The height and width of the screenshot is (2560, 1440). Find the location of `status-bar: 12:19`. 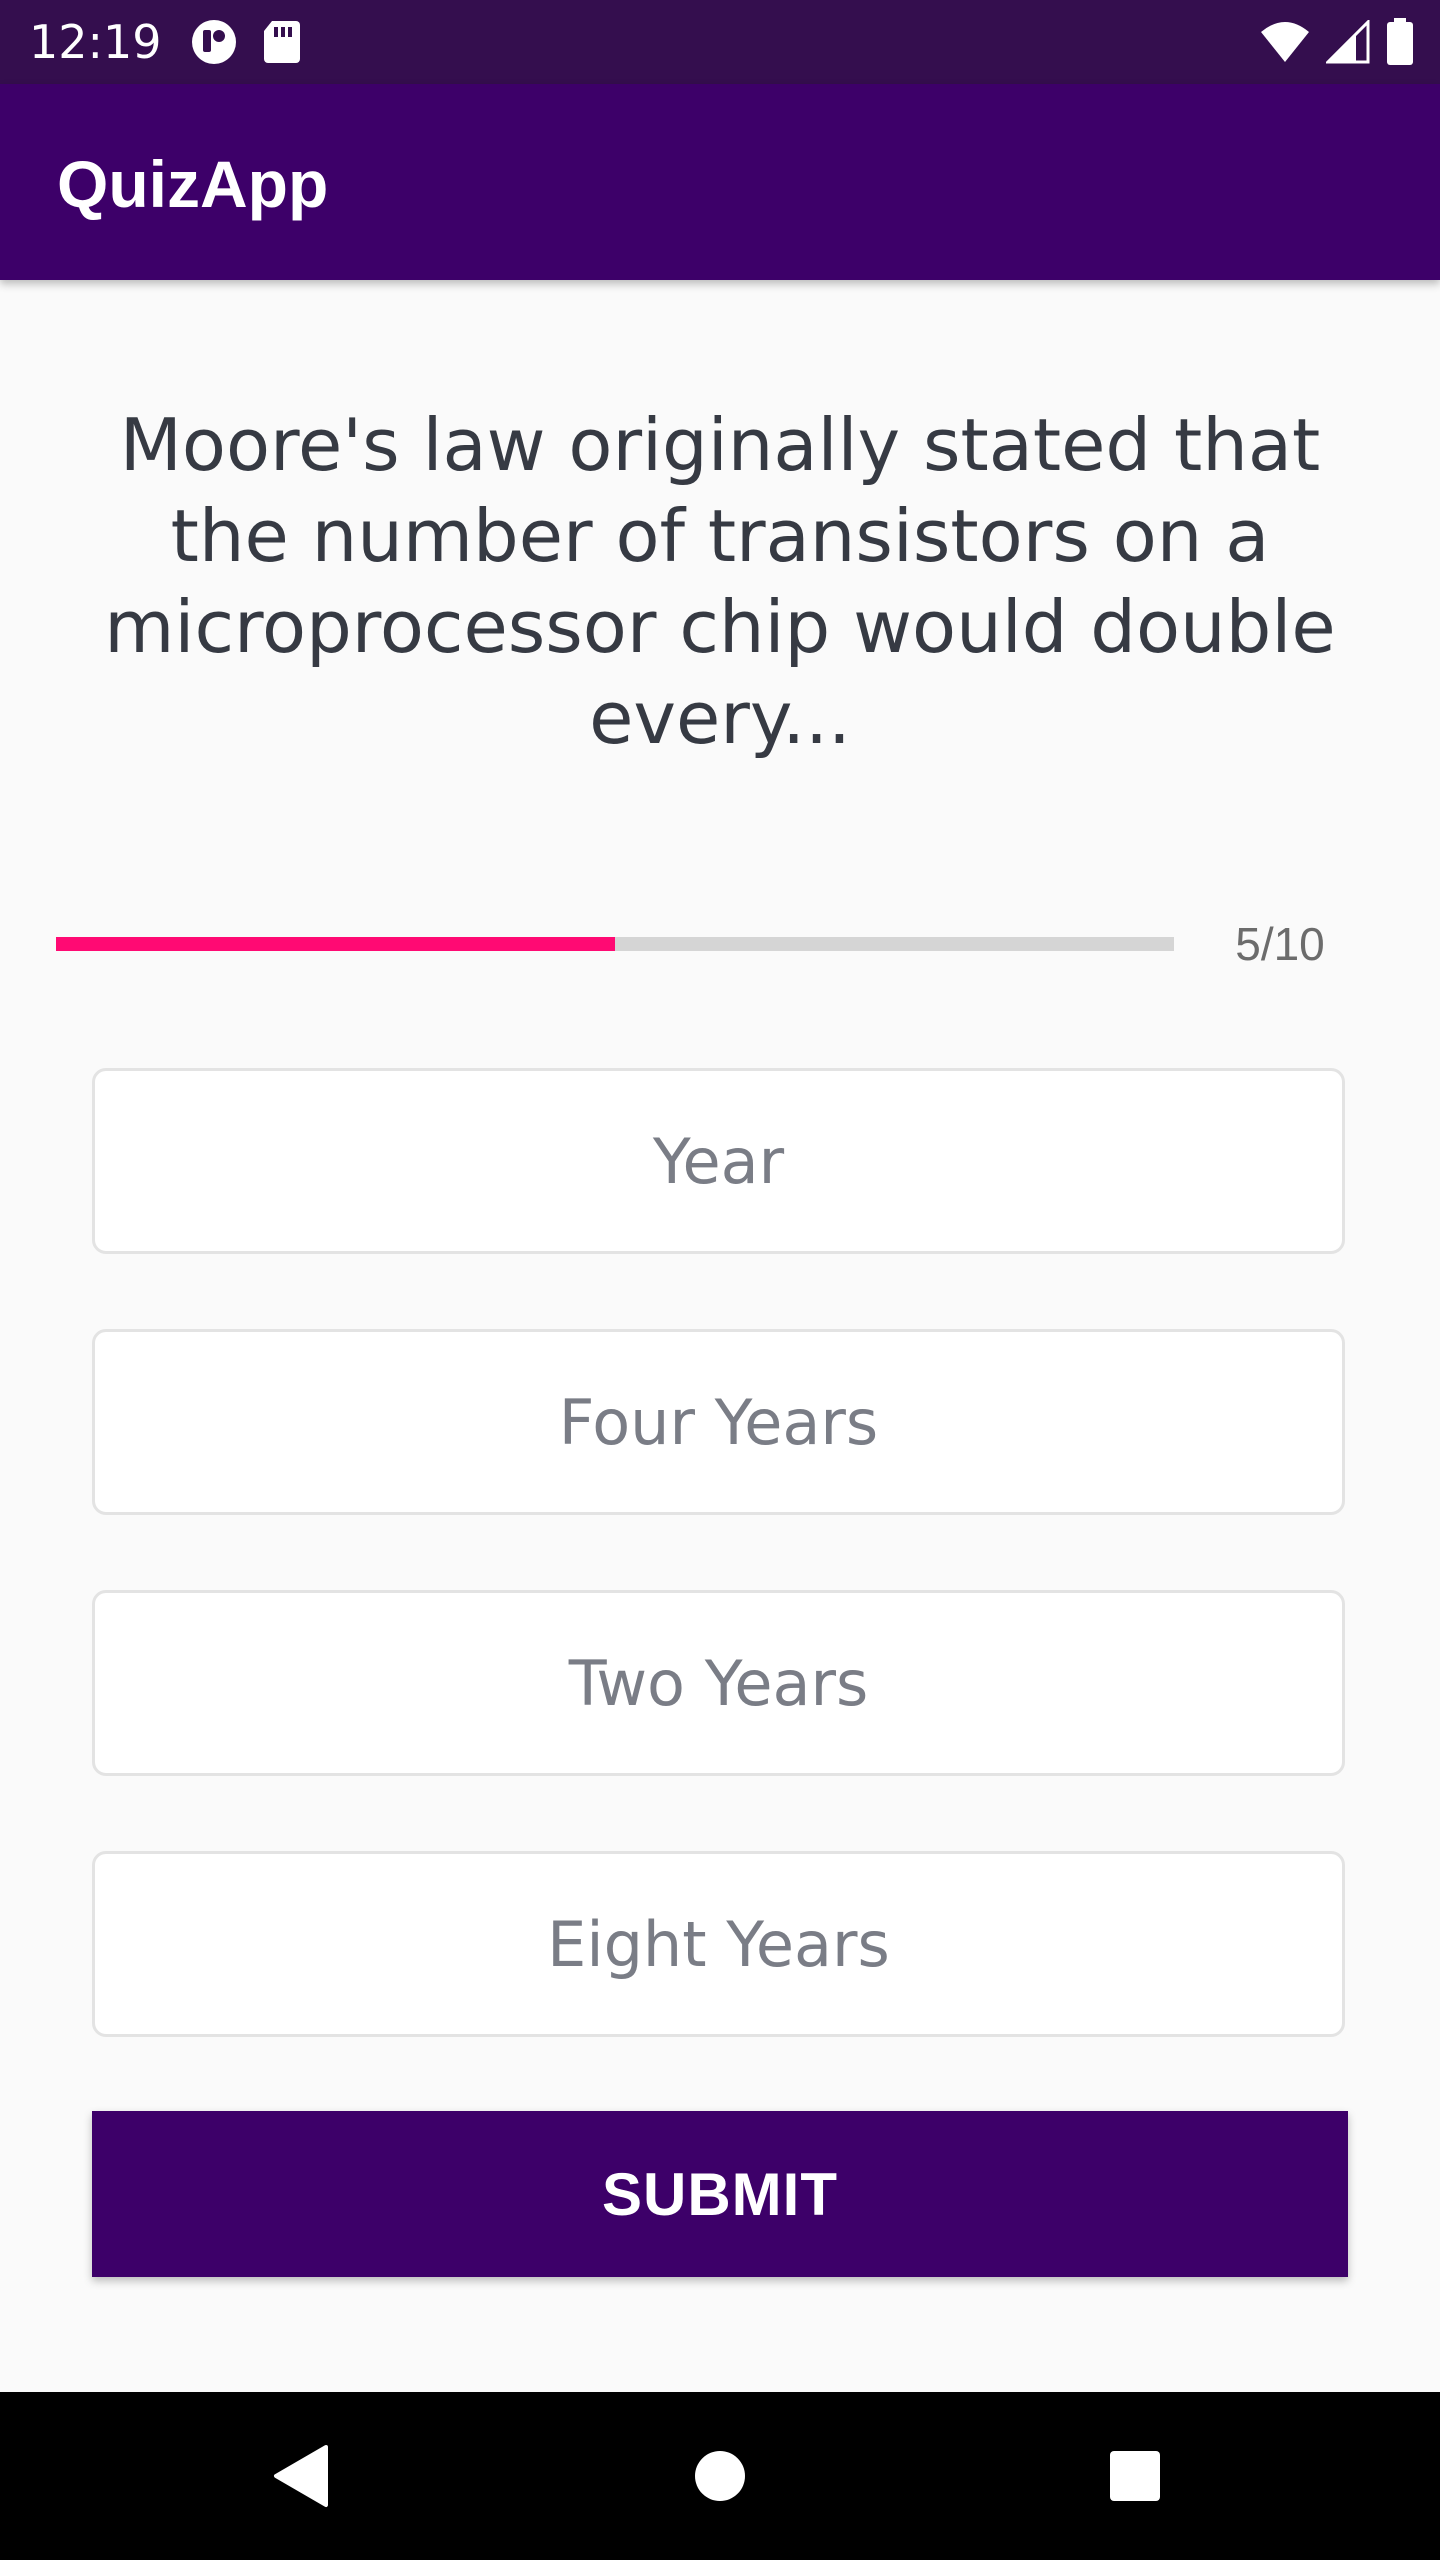

status-bar: 12:19 is located at coordinates (720, 42).